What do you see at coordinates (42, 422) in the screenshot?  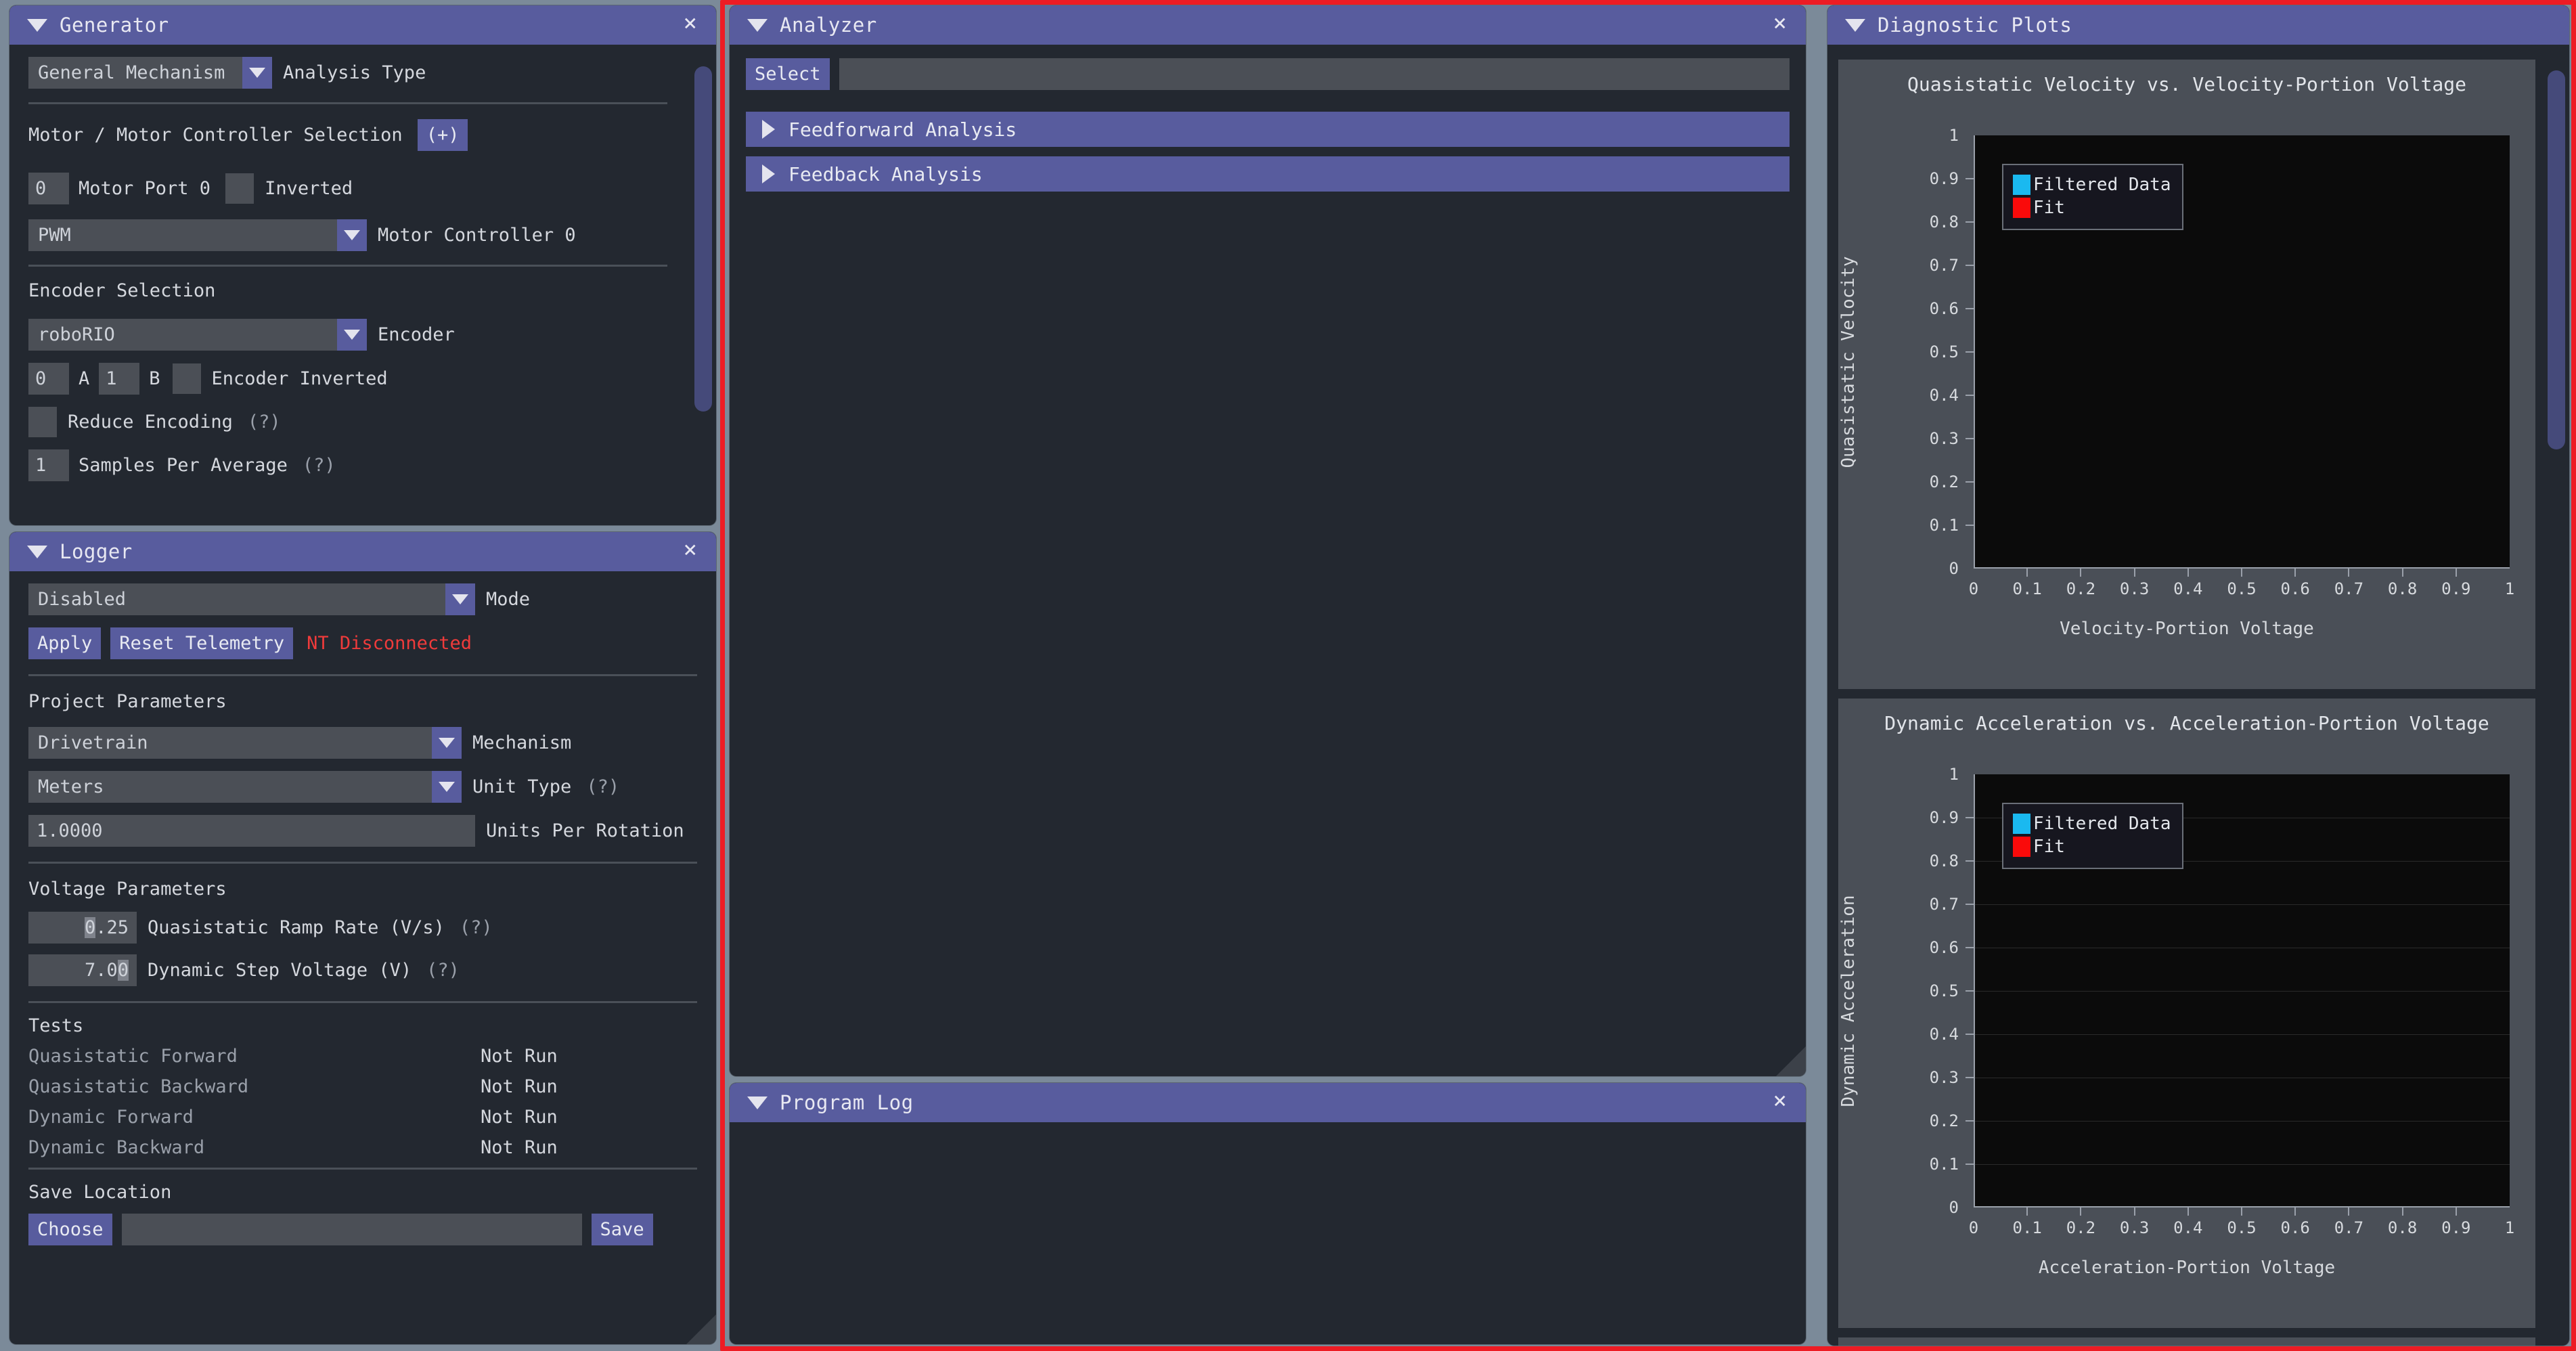 I see `reduce-encoding-checkbox` at bounding box center [42, 422].